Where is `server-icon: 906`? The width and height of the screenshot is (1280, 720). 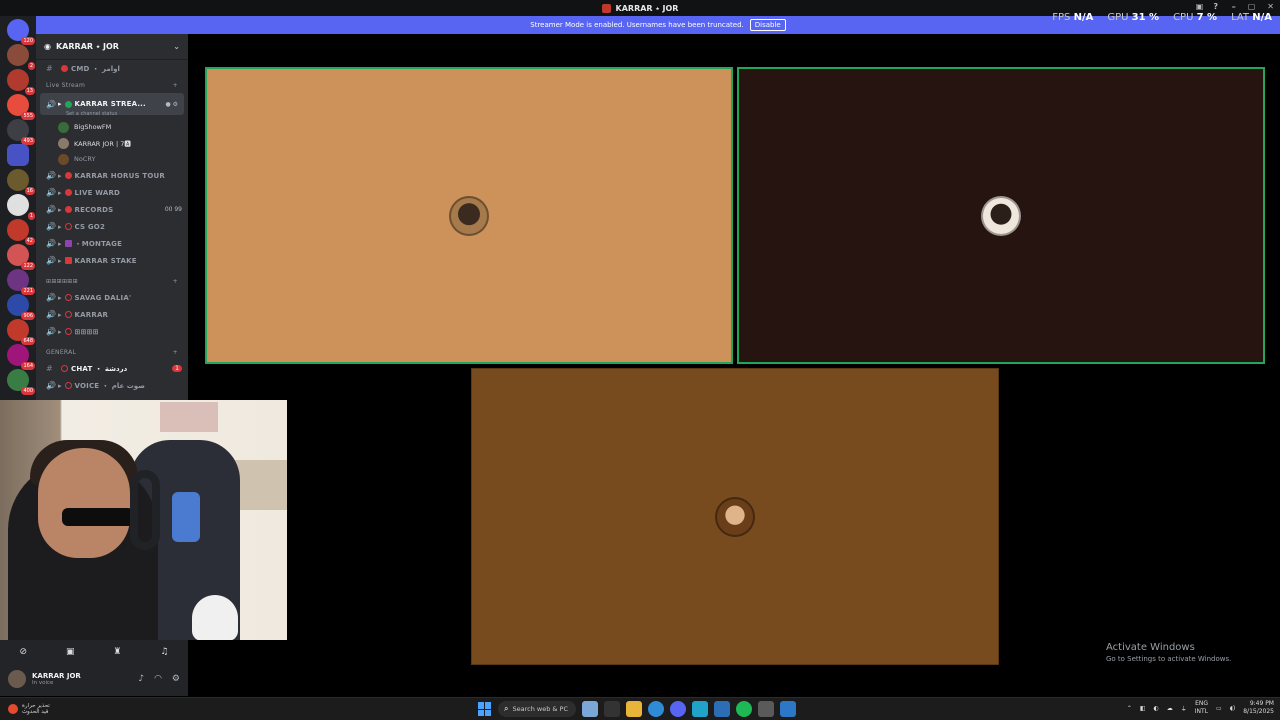 server-icon: 906 is located at coordinates (21, 307).